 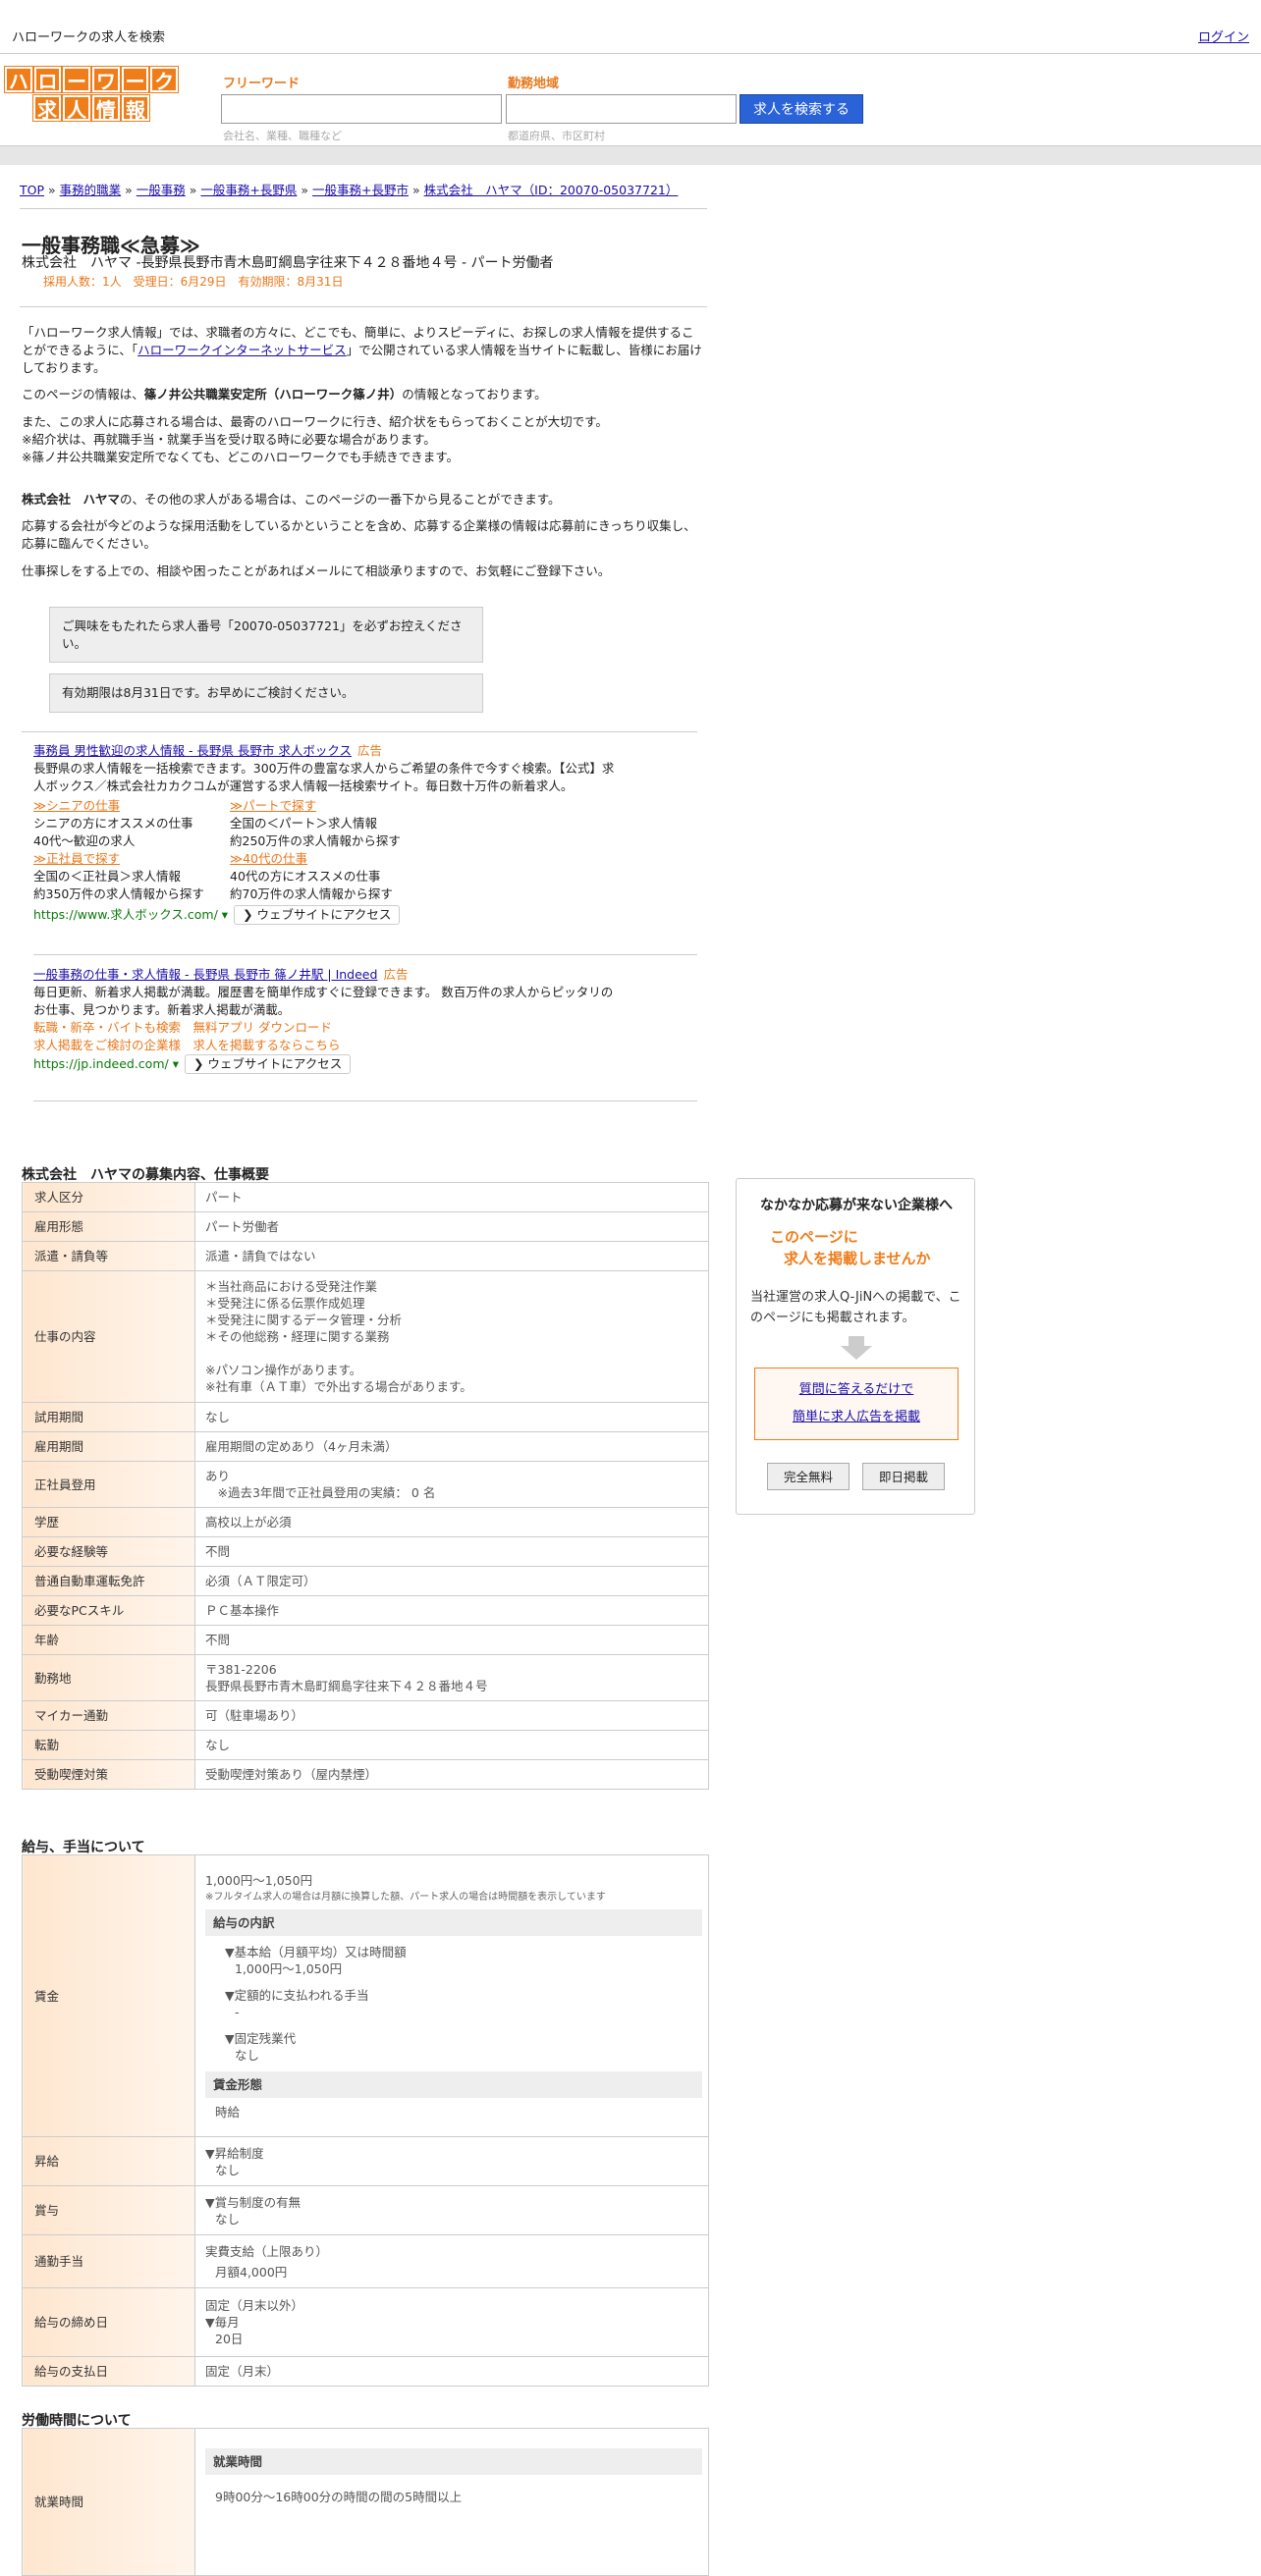 I want to click on ad-sitelink: ≫40代の仕事, so click(x=268, y=858).